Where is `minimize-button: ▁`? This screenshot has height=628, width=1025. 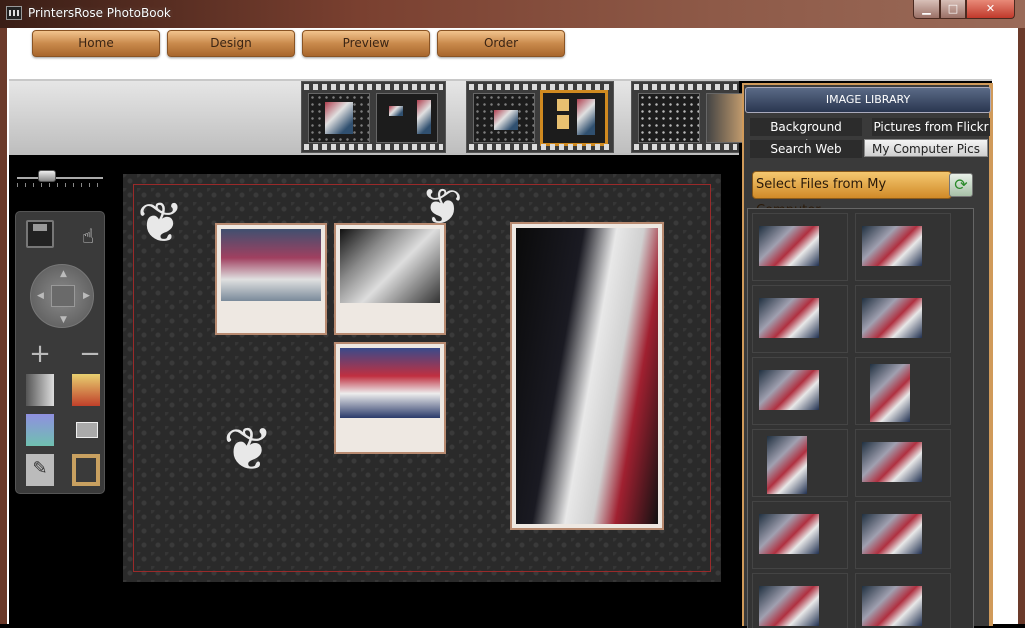 minimize-button: ▁ is located at coordinates (926, 9).